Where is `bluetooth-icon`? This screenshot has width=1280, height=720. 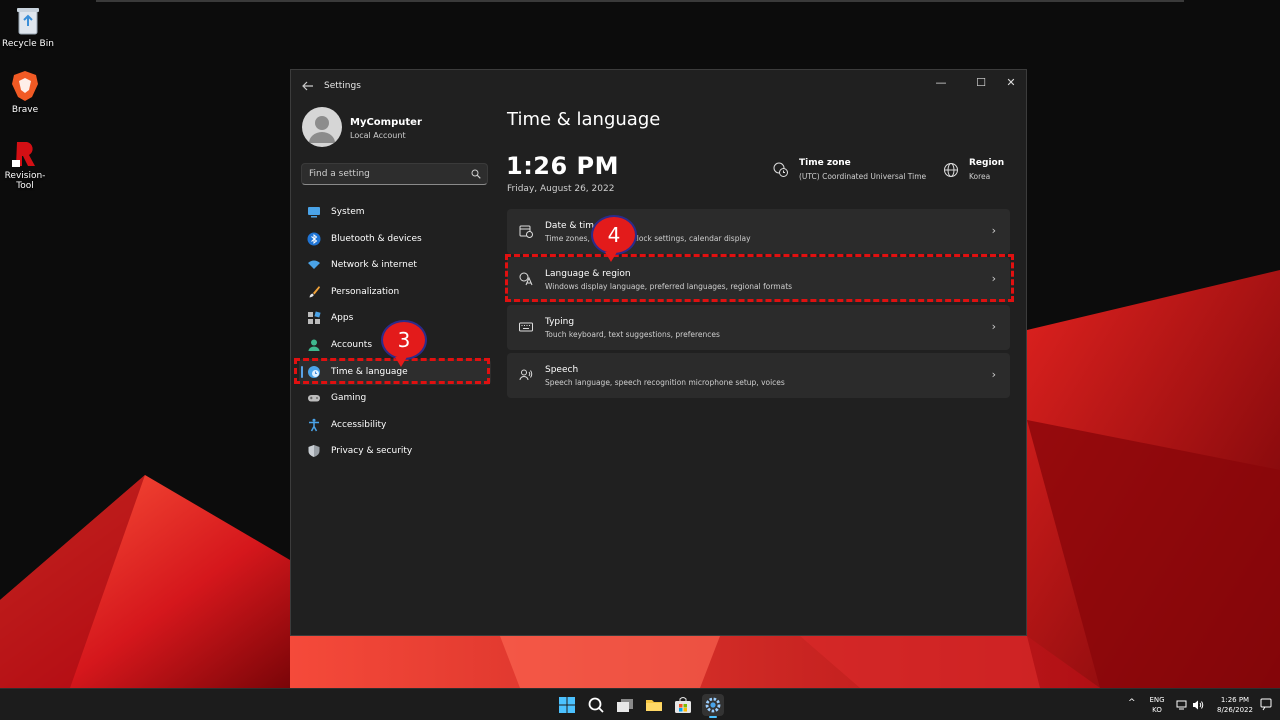
bluetooth-icon is located at coordinates (314, 239).